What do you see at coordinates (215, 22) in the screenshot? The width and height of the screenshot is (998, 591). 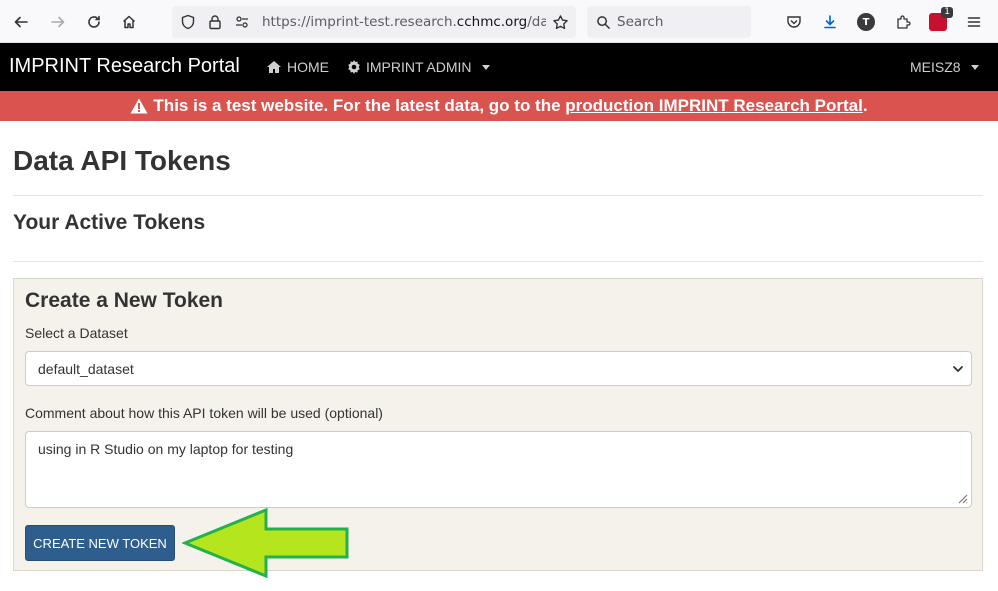 I see `lock-icon` at bounding box center [215, 22].